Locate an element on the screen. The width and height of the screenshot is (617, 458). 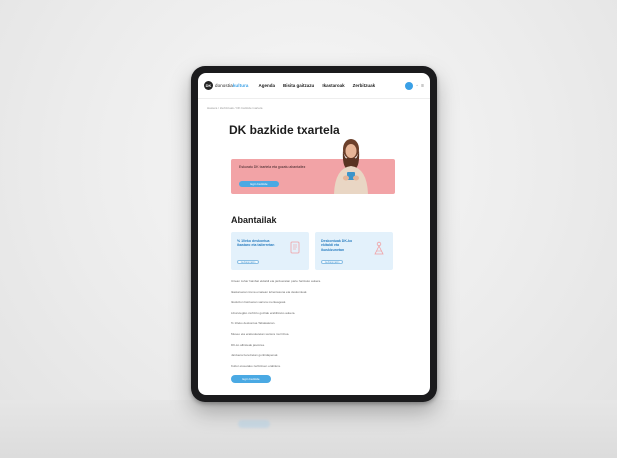
floor-surface is located at coordinates (308, 429).